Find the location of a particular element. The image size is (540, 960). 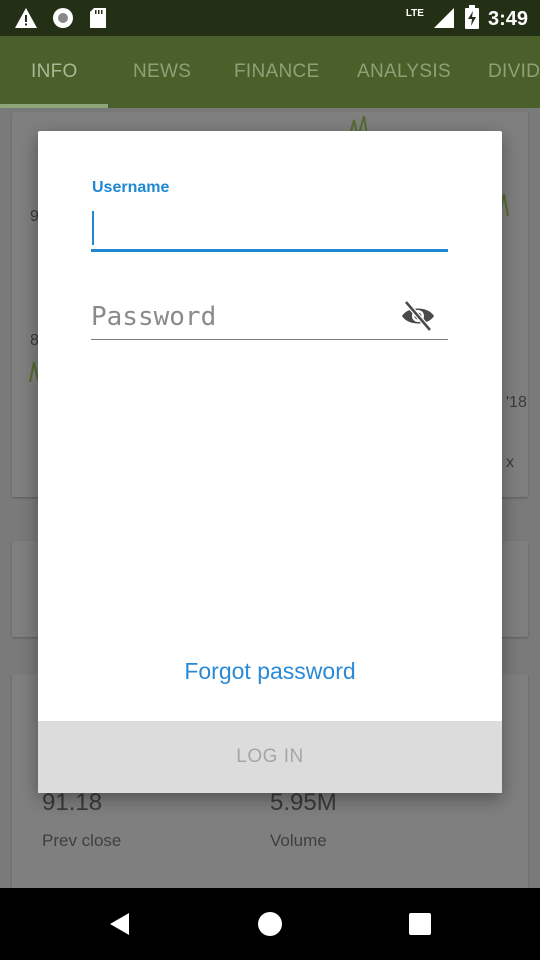

tab-indicator is located at coordinates (54, 106).